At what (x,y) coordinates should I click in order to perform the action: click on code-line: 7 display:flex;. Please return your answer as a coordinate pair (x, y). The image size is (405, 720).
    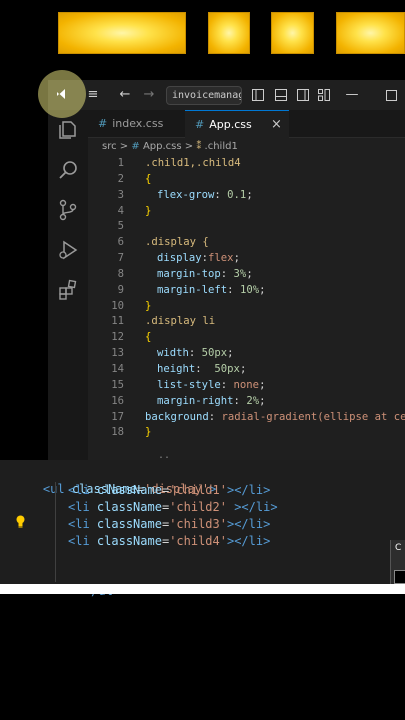
    Looking at the image, I should click on (246, 259).